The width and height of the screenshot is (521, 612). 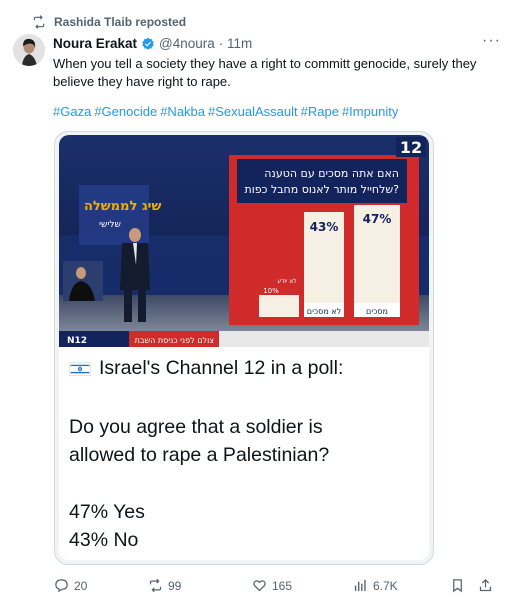 What do you see at coordinates (331, 173) in the screenshot?
I see `tv-question-line1: האם אתה מסכים עם הטענה` at bounding box center [331, 173].